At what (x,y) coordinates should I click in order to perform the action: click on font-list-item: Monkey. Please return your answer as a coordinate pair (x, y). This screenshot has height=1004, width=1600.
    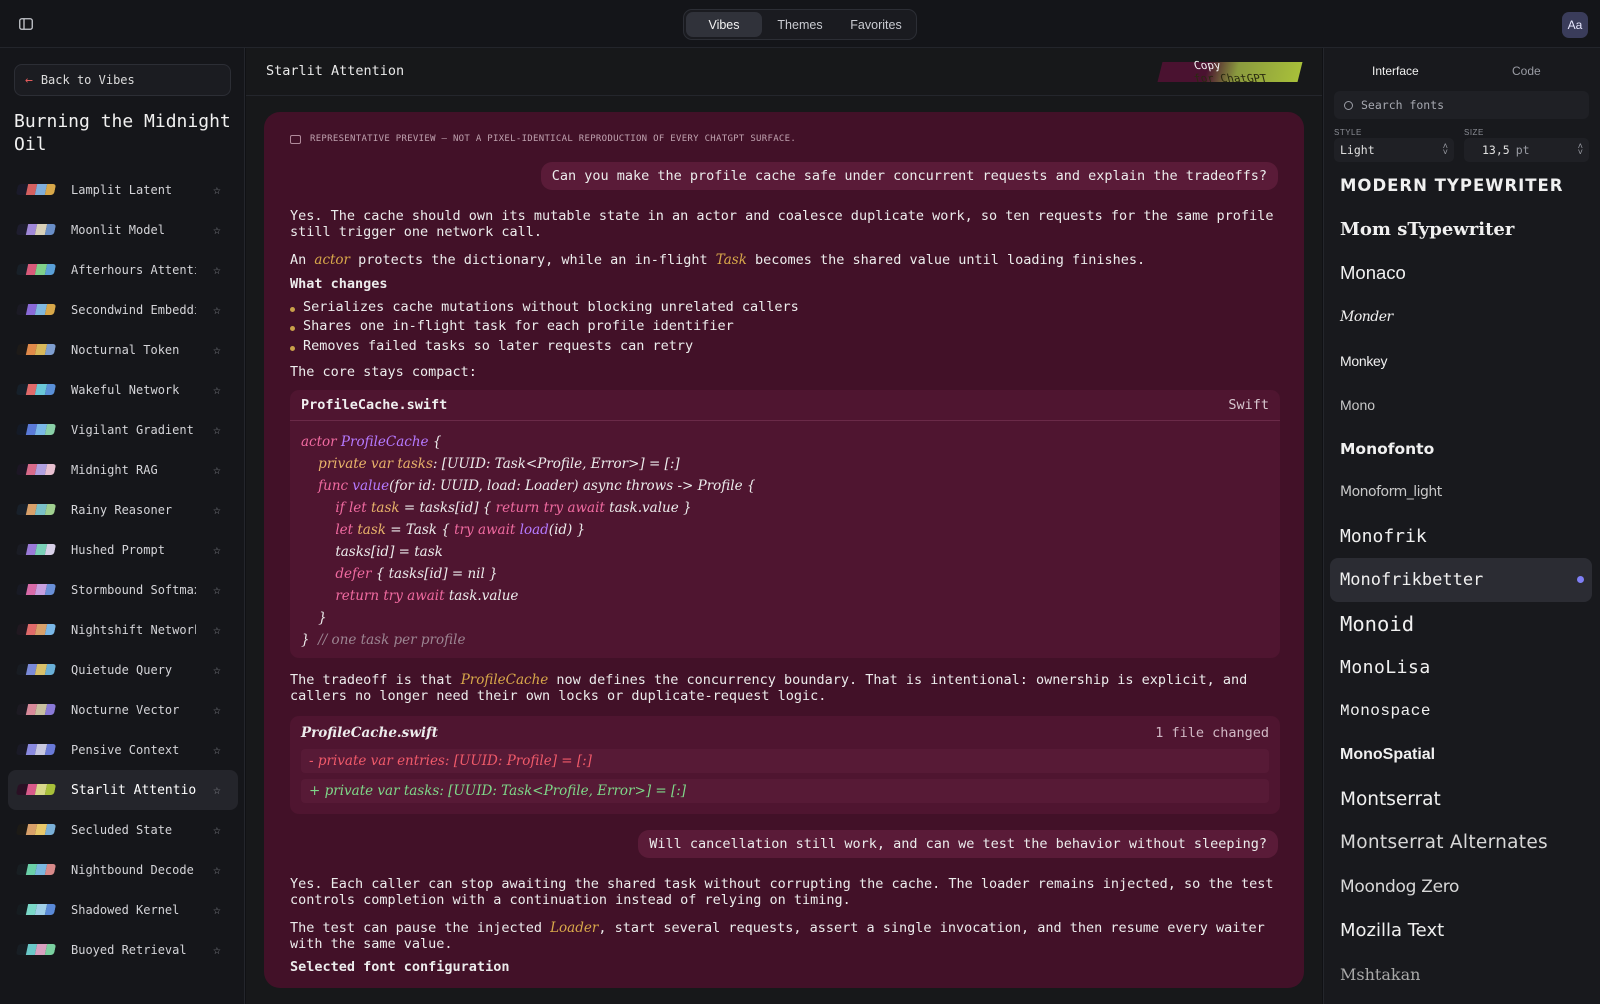
    Looking at the image, I should click on (1461, 361).